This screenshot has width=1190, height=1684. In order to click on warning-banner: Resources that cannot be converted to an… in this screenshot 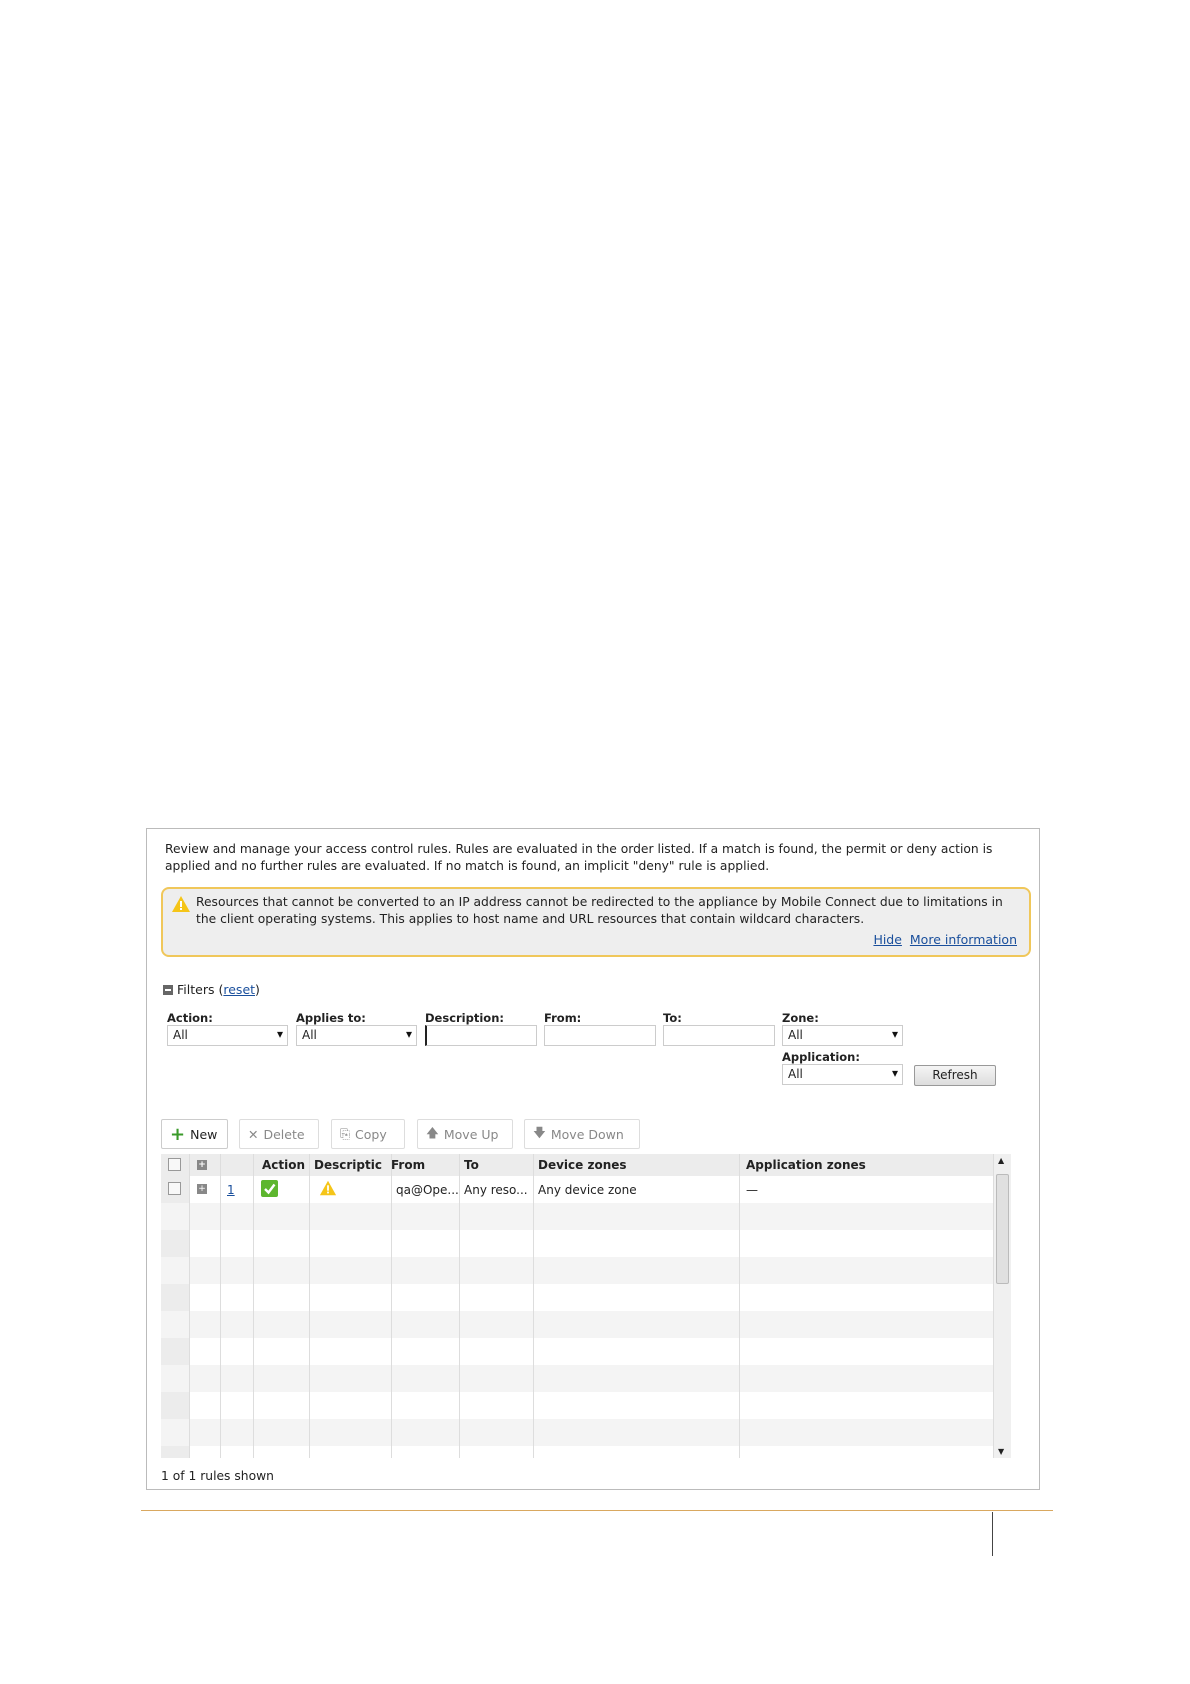, I will do `click(596, 922)`.